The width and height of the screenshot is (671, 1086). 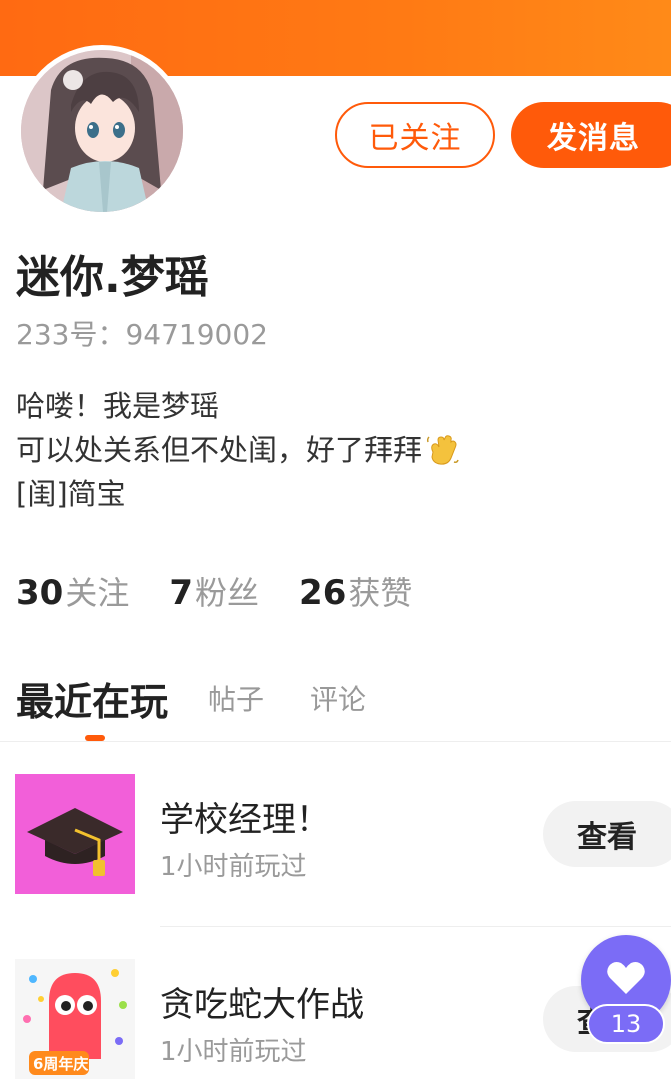 What do you see at coordinates (607, 834) in the screenshot?
I see `view-button: 查看` at bounding box center [607, 834].